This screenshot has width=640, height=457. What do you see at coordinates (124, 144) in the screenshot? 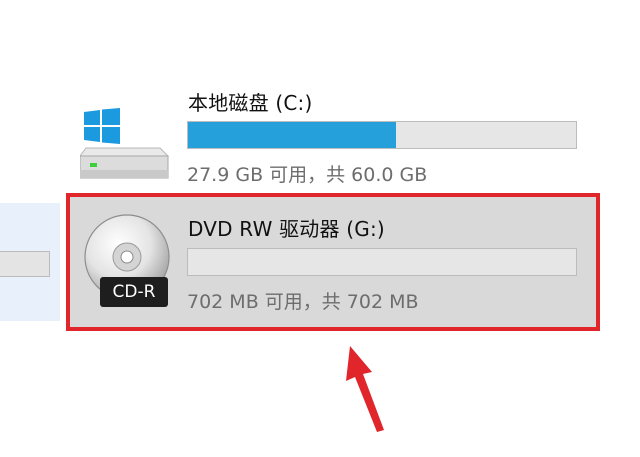
I see `windows-hard-drive-icon` at bounding box center [124, 144].